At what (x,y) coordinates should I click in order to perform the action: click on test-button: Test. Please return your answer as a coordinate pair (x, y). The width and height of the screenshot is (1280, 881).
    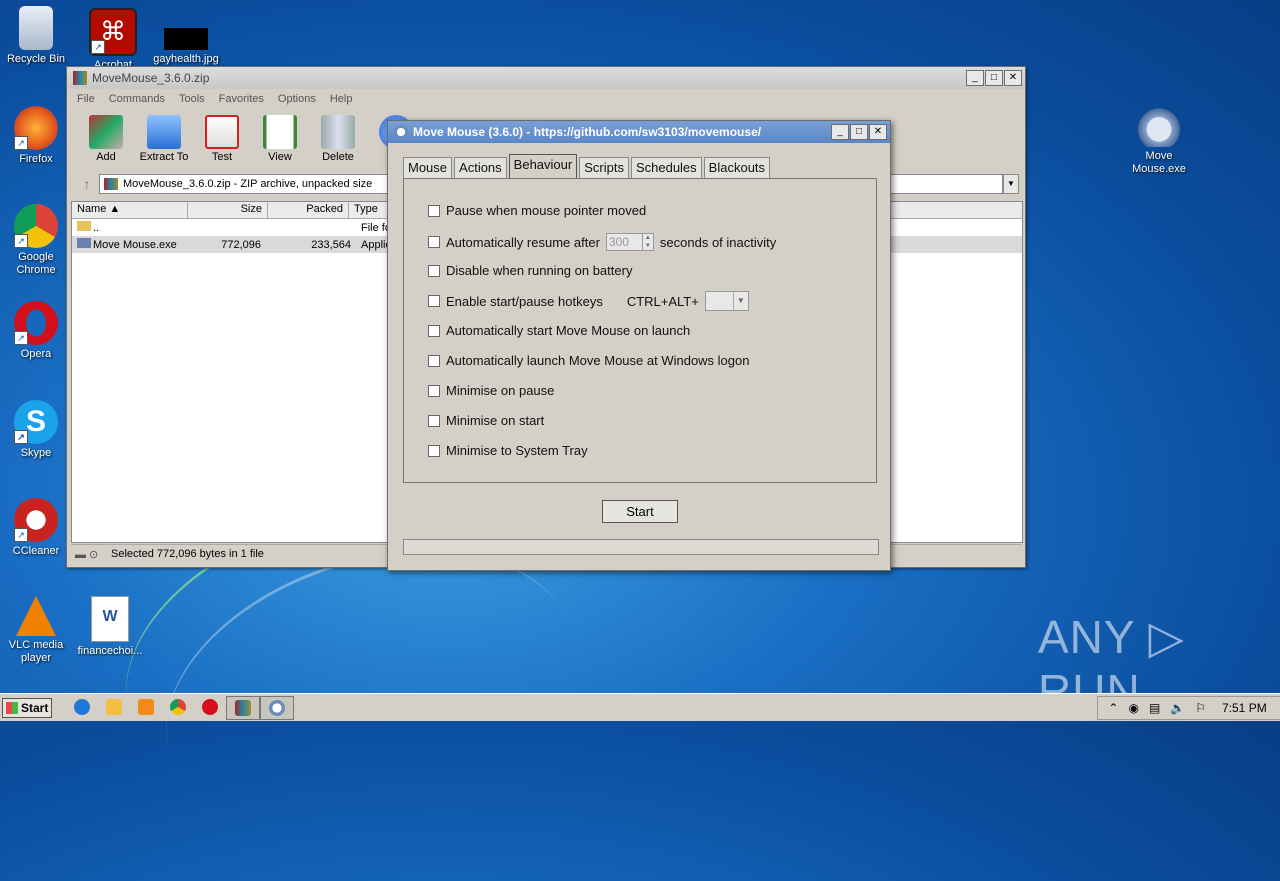
    Looking at the image, I should click on (222, 142).